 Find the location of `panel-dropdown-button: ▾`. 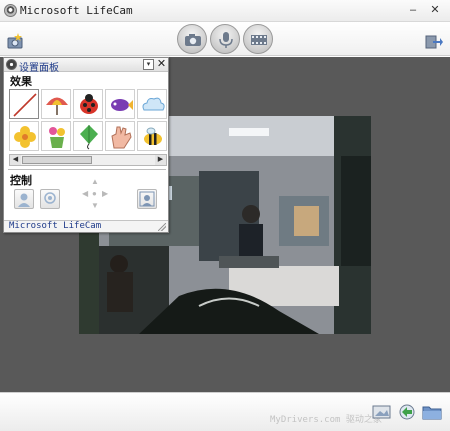

panel-dropdown-button: ▾ is located at coordinates (148, 64).